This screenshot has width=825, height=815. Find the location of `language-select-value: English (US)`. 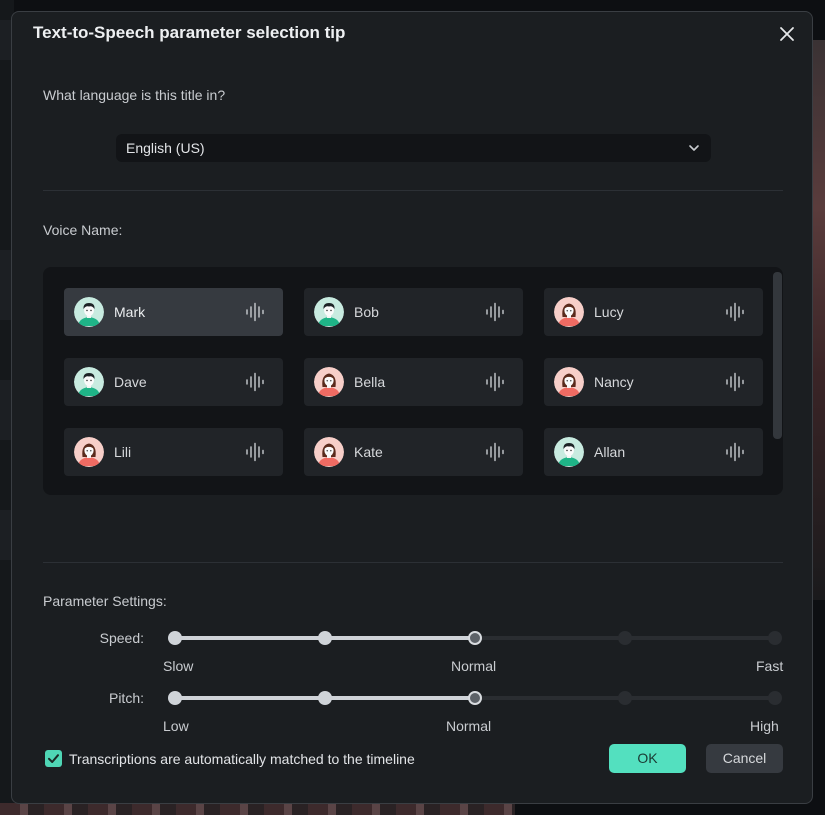

language-select-value: English (US) is located at coordinates (165, 148).